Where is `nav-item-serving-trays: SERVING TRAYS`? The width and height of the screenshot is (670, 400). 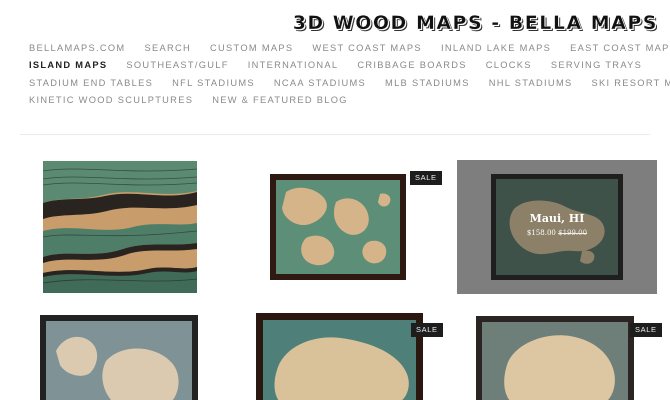 nav-item-serving-trays: SERVING TRAYS is located at coordinates (596, 65).